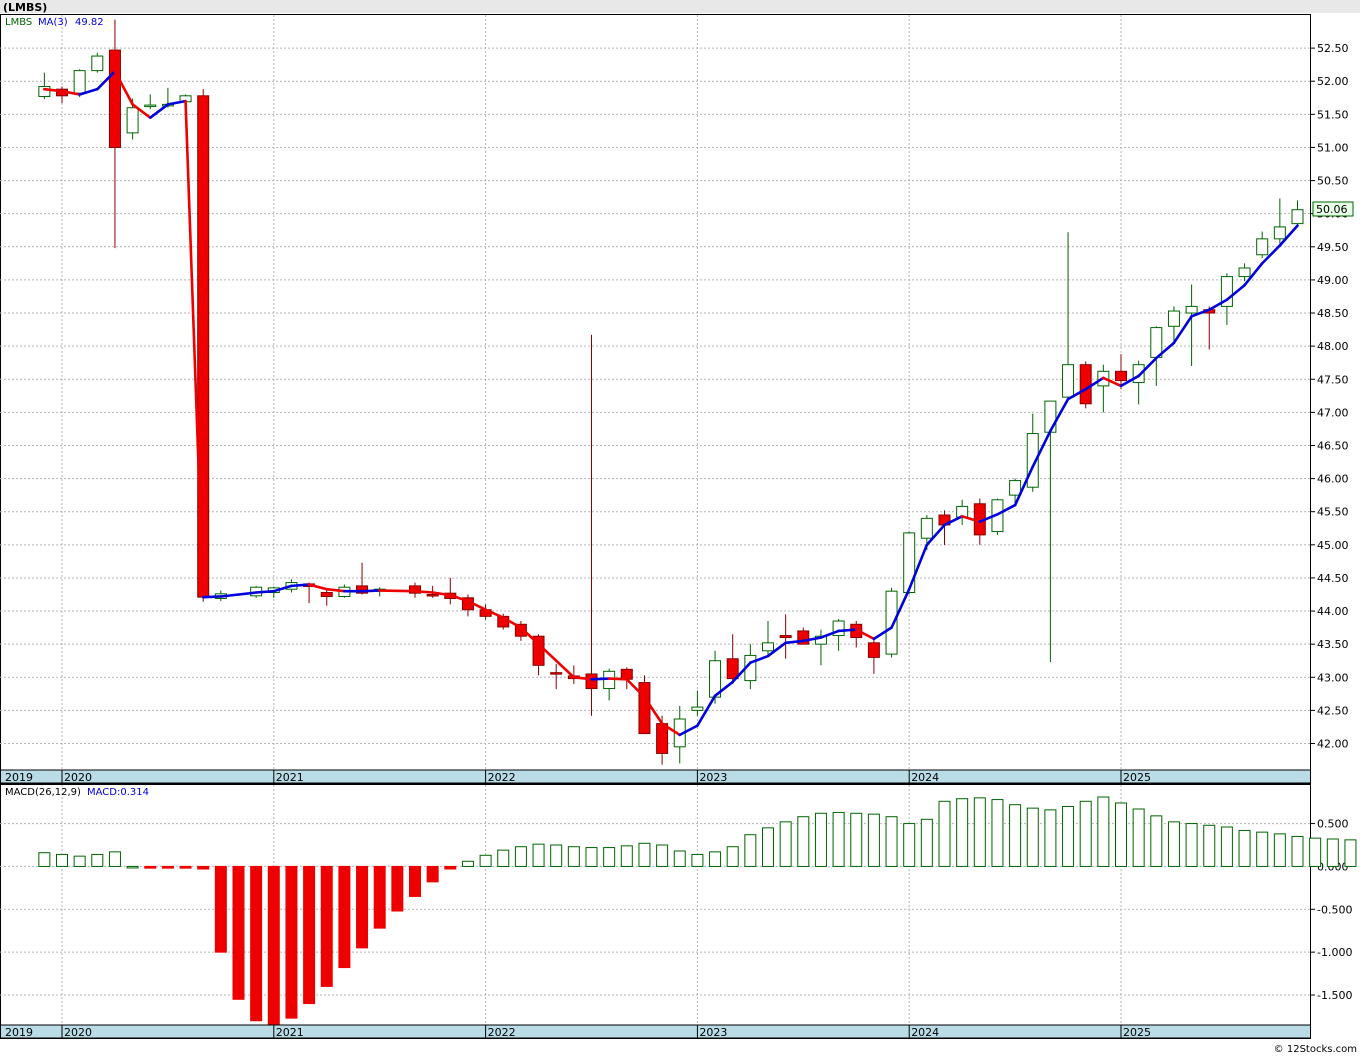  Describe the element at coordinates (1333, 445) in the screenshot. I see `price-y-tick-label: 46.50` at that location.